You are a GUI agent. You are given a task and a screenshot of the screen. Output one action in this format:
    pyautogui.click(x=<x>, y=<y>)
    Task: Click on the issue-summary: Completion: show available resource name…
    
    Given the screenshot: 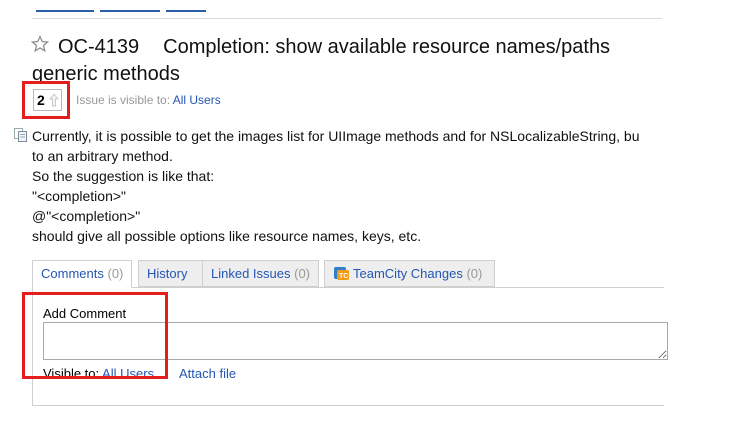 What is the action you would take?
    pyautogui.click(x=387, y=47)
    